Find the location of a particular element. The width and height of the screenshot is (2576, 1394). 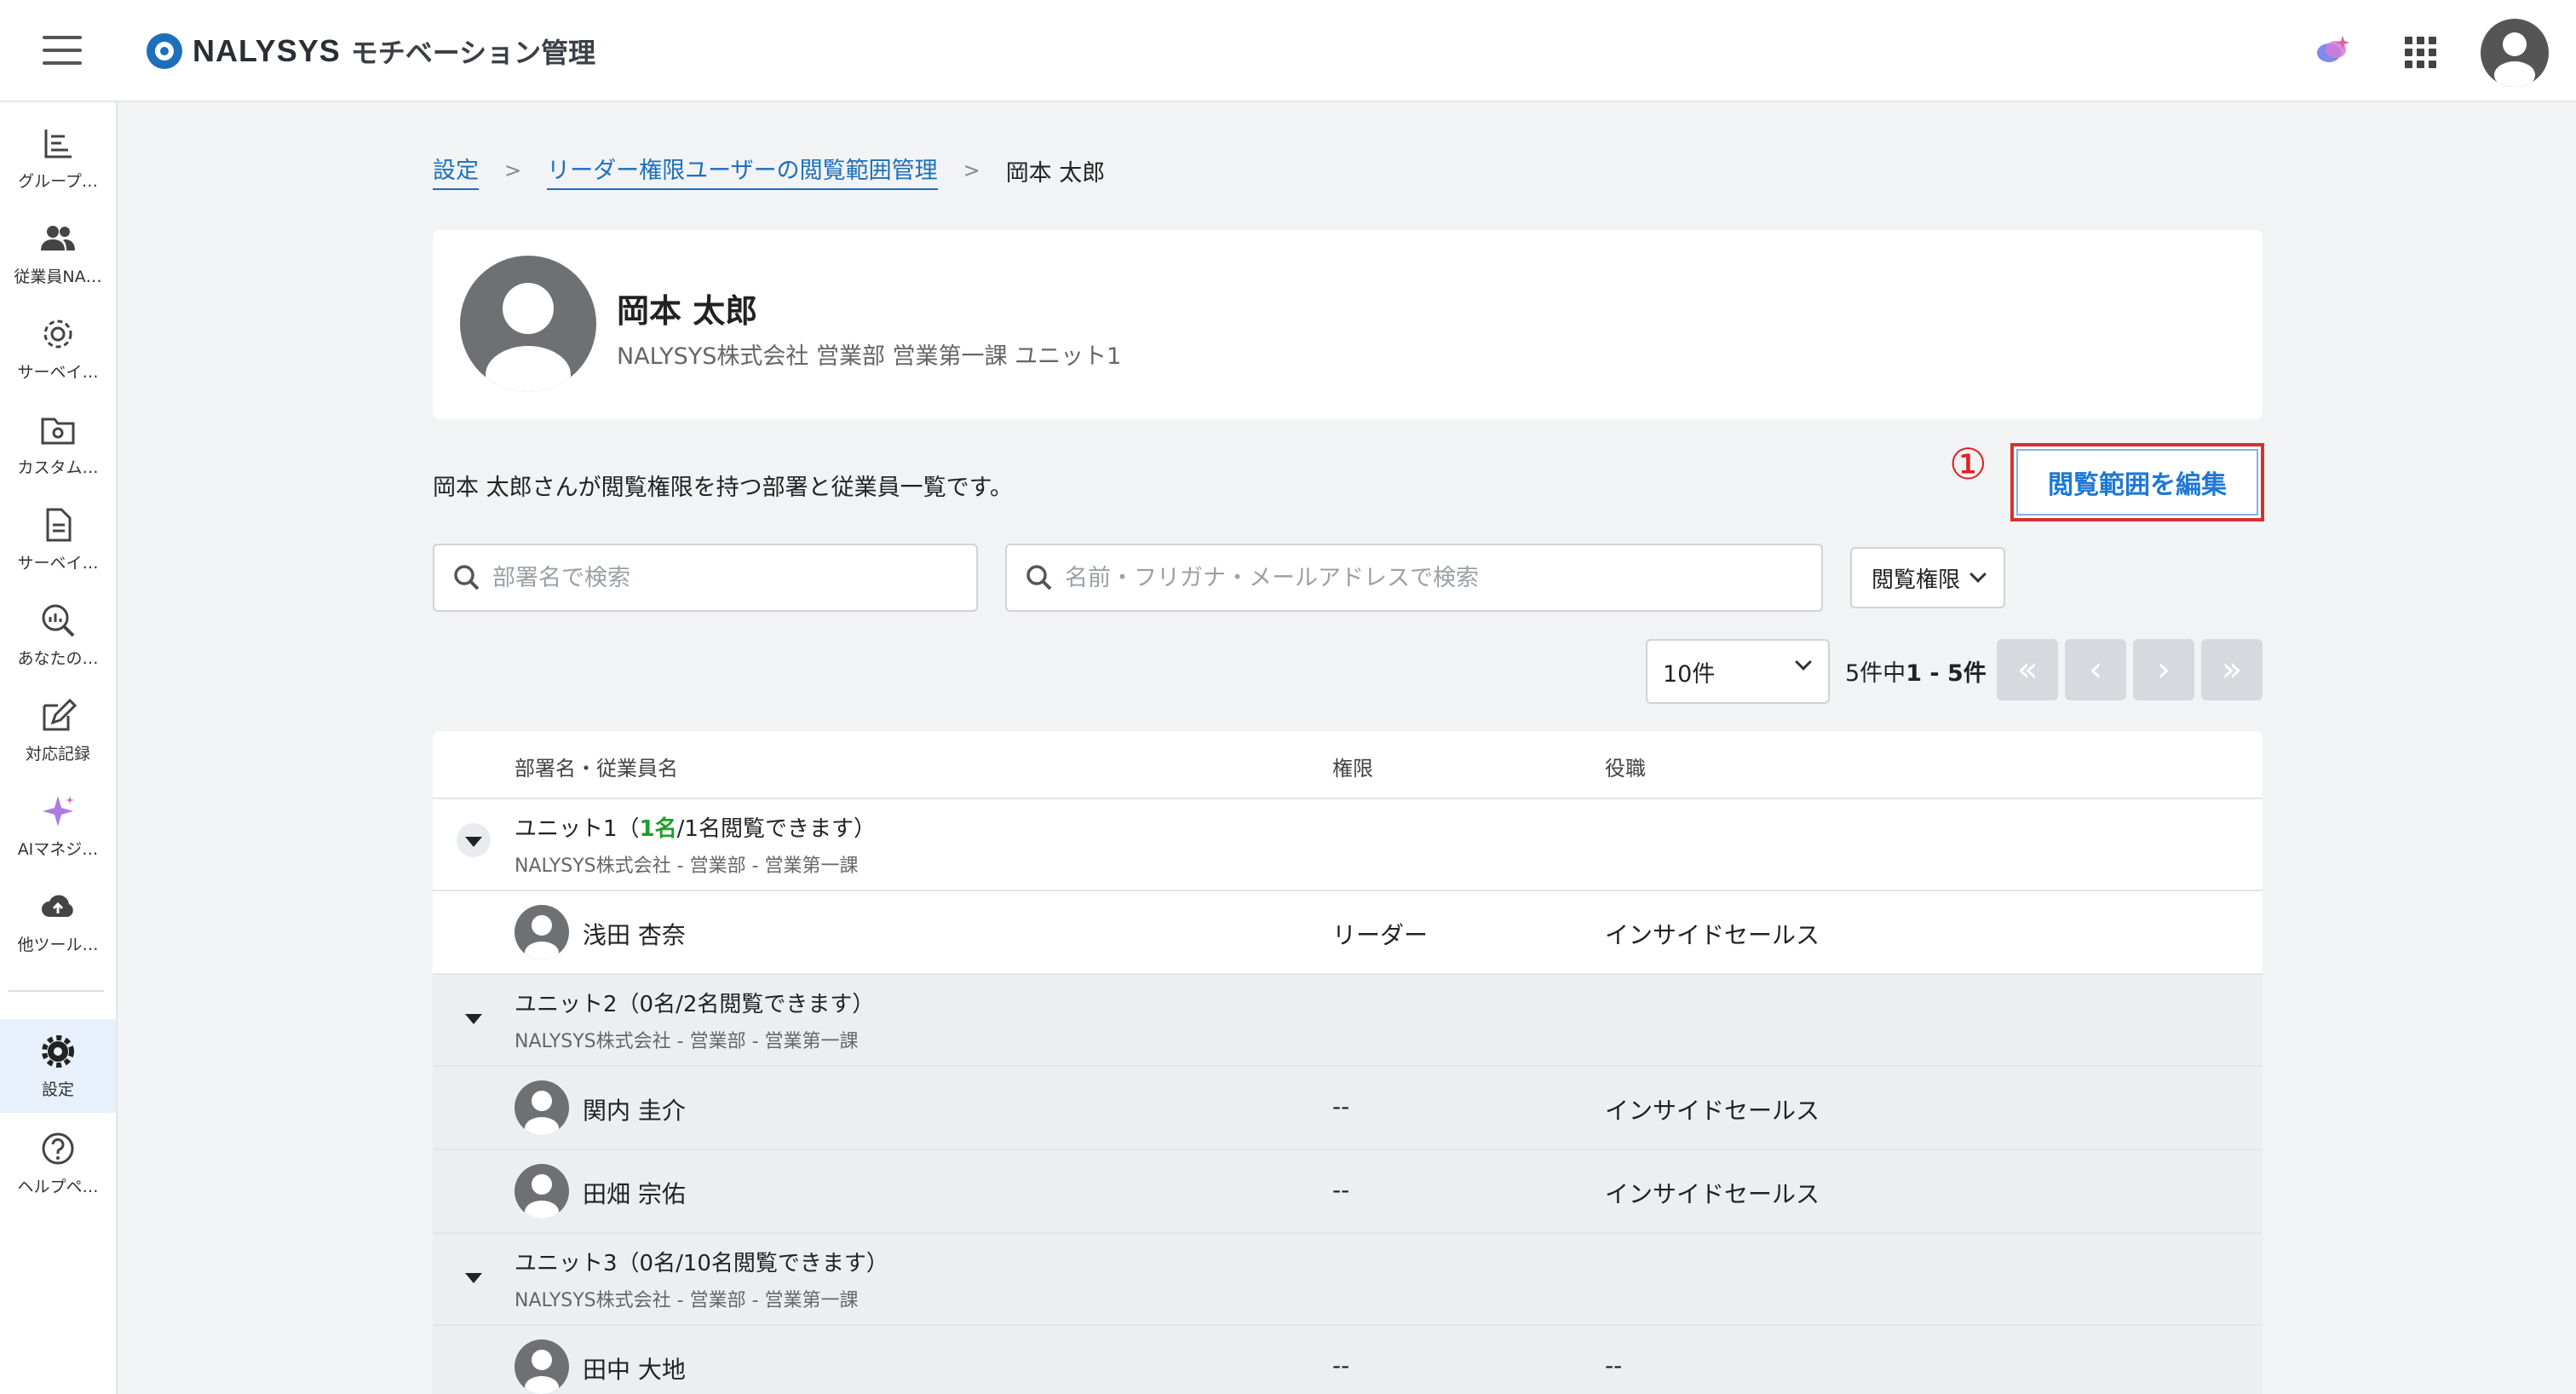

employee-search is located at coordinates (1414, 578).